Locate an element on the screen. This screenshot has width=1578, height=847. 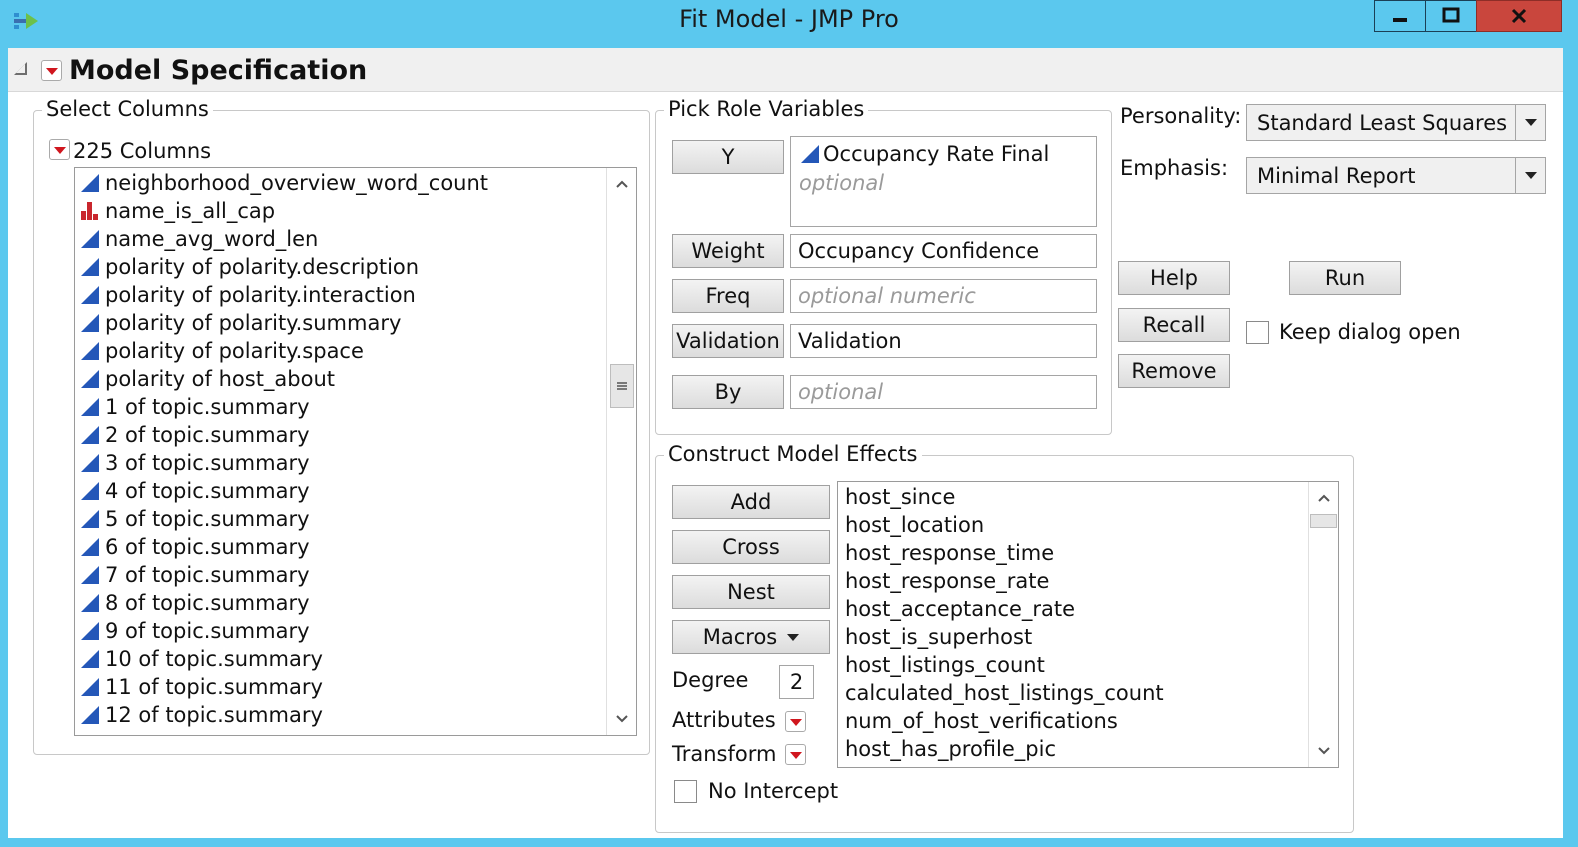
cross-effect-button: Cross is located at coordinates (751, 547).